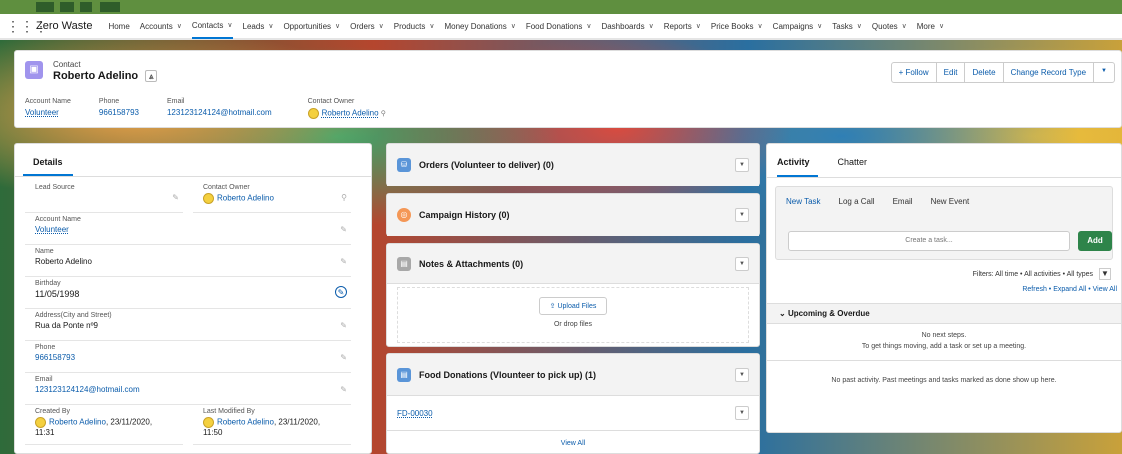  I want to click on activity-controls: Refresh • Expand All • View All, so click(944, 286).